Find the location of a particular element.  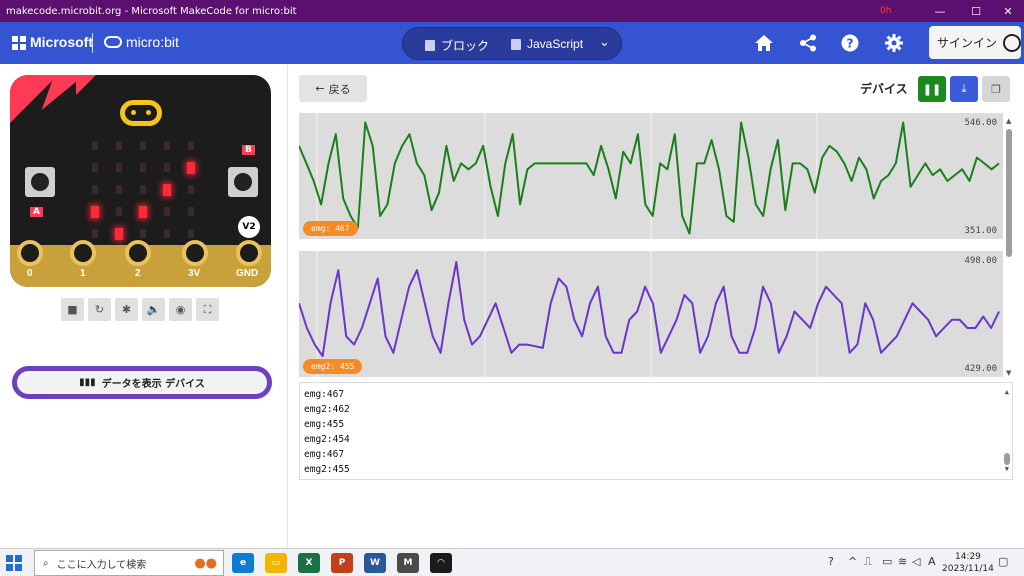

emg-plot is located at coordinates (649, 176).